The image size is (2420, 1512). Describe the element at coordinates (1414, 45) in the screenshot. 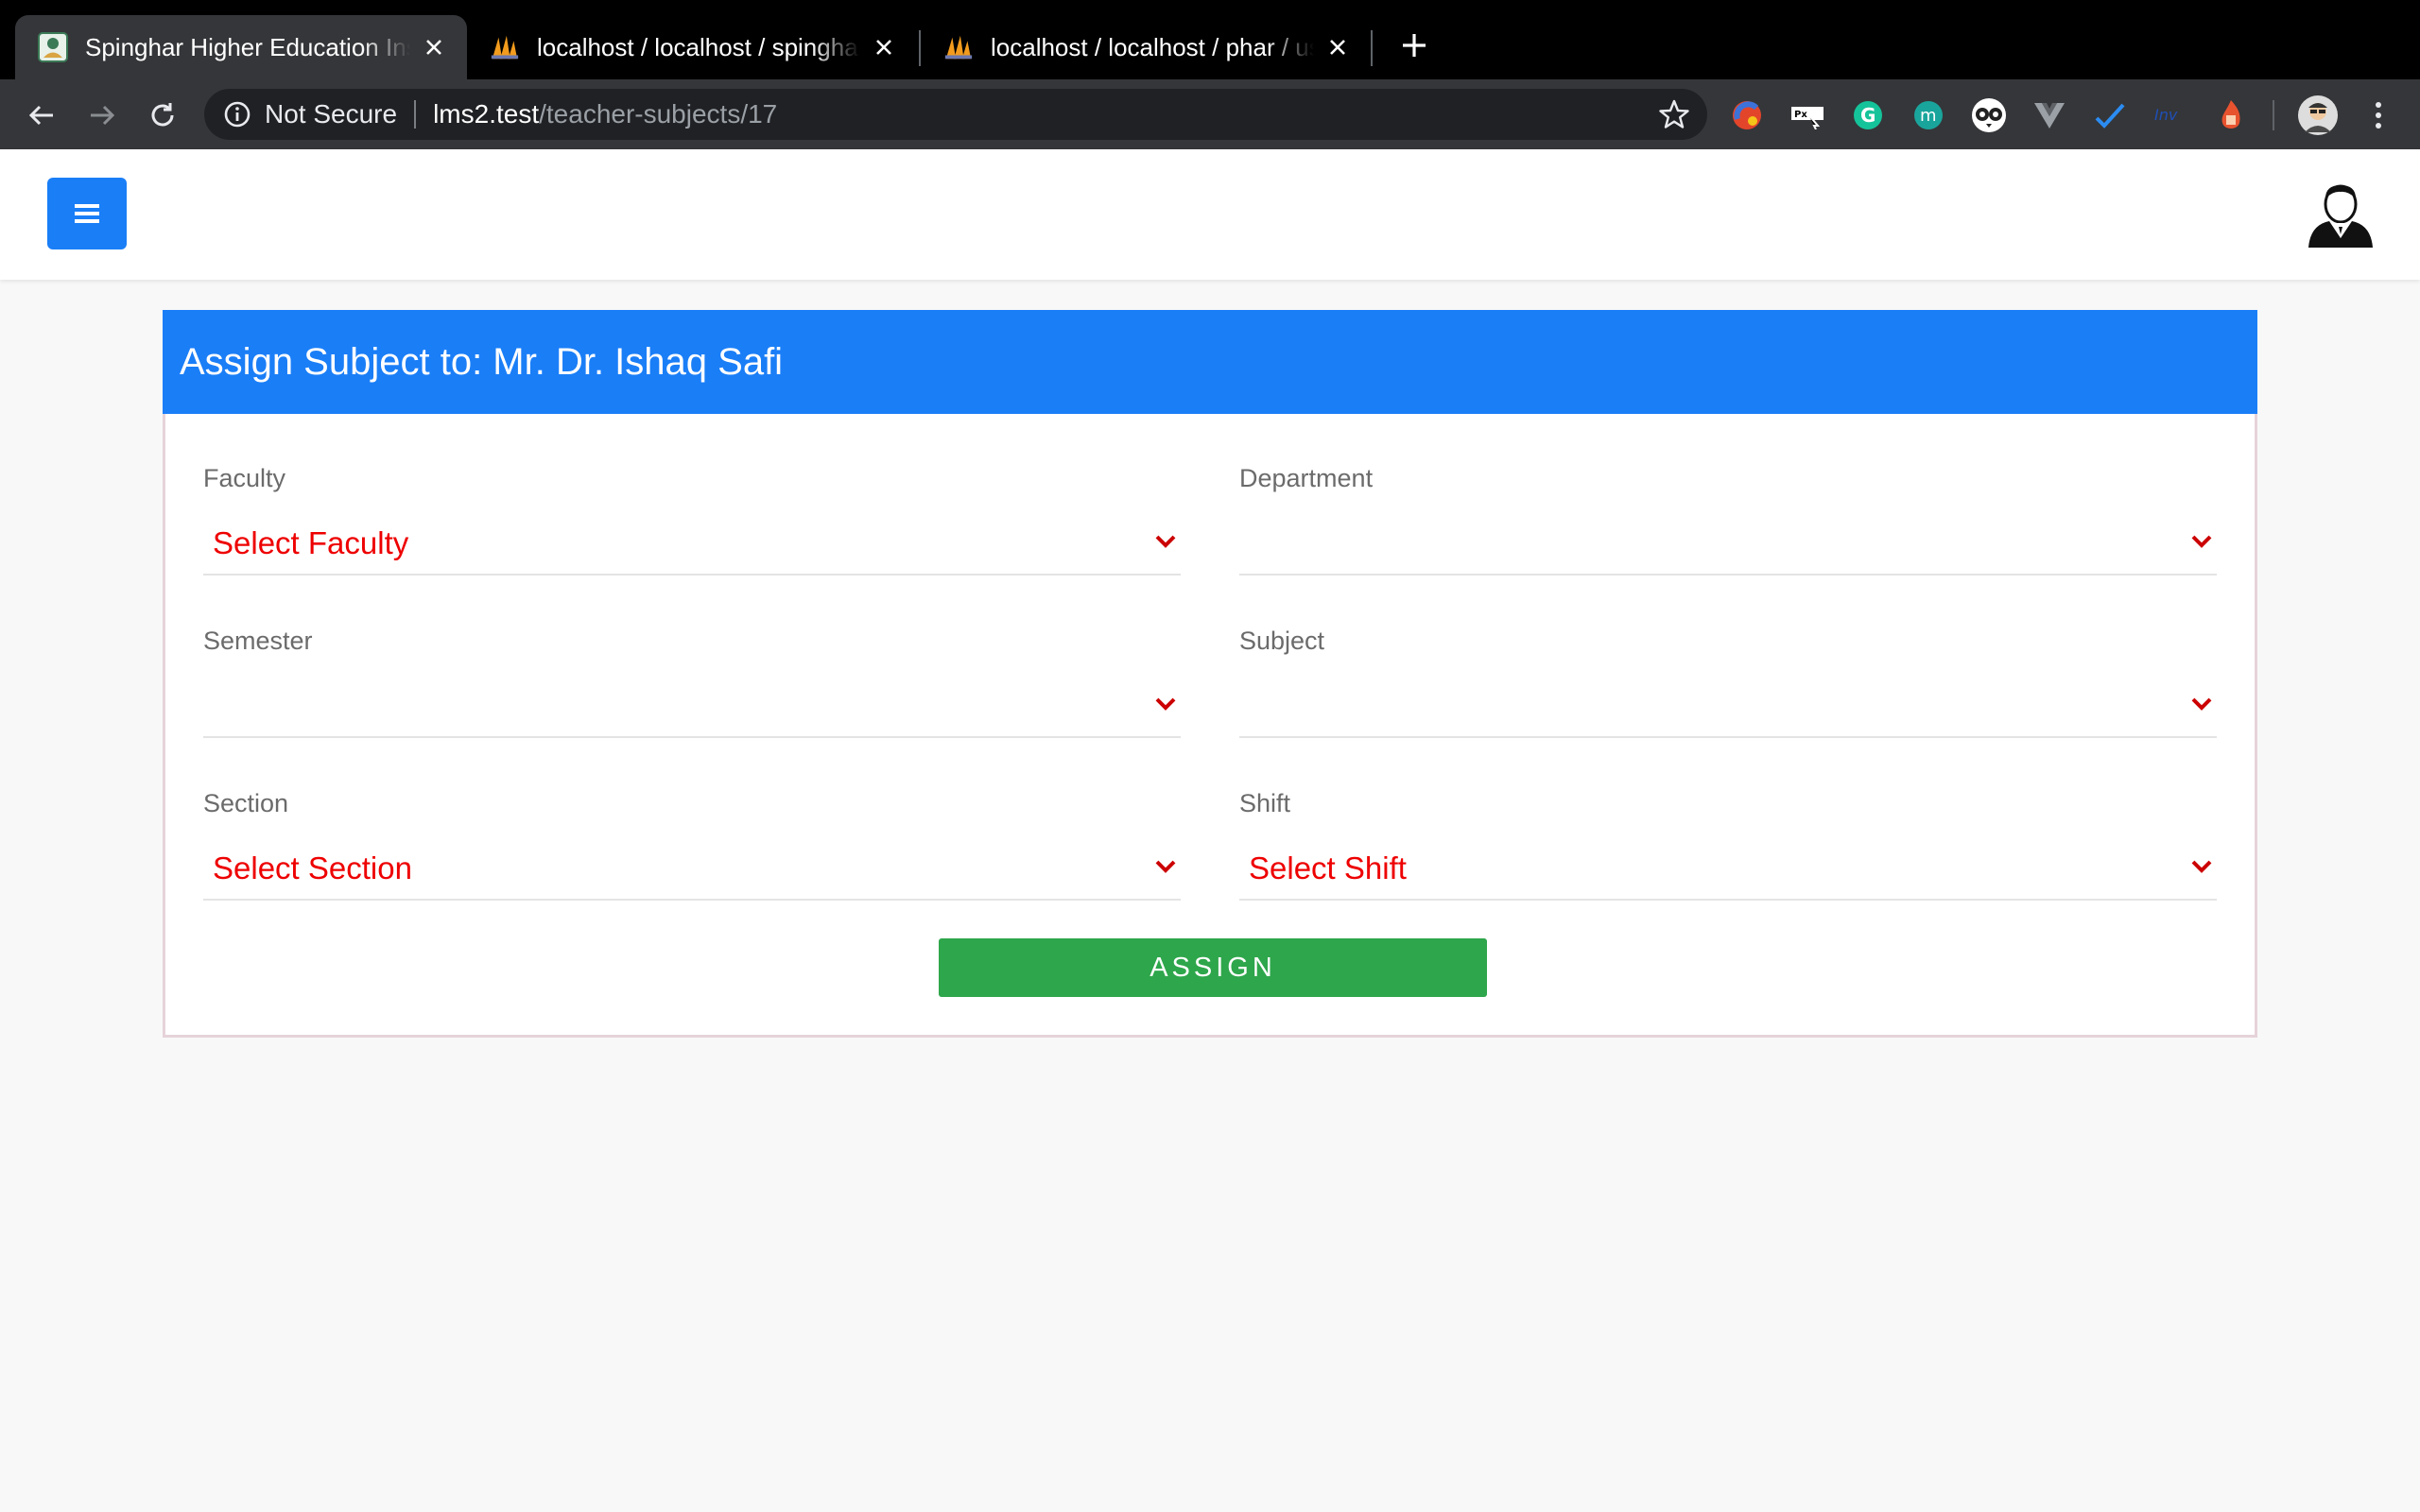

I see `new-tab-plus-icon` at that location.